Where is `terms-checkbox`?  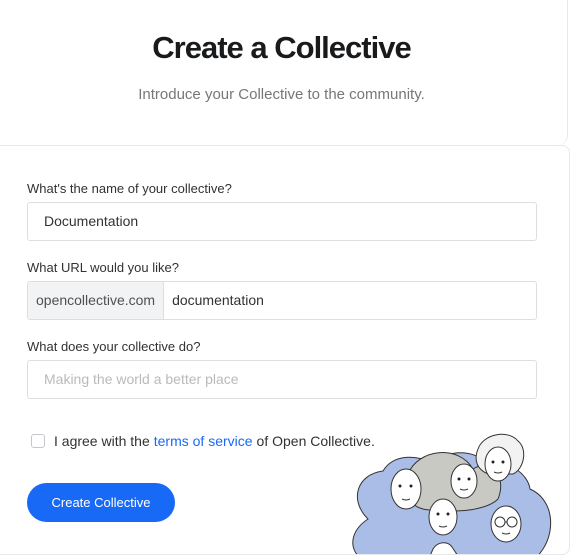 terms-checkbox is located at coordinates (38, 441).